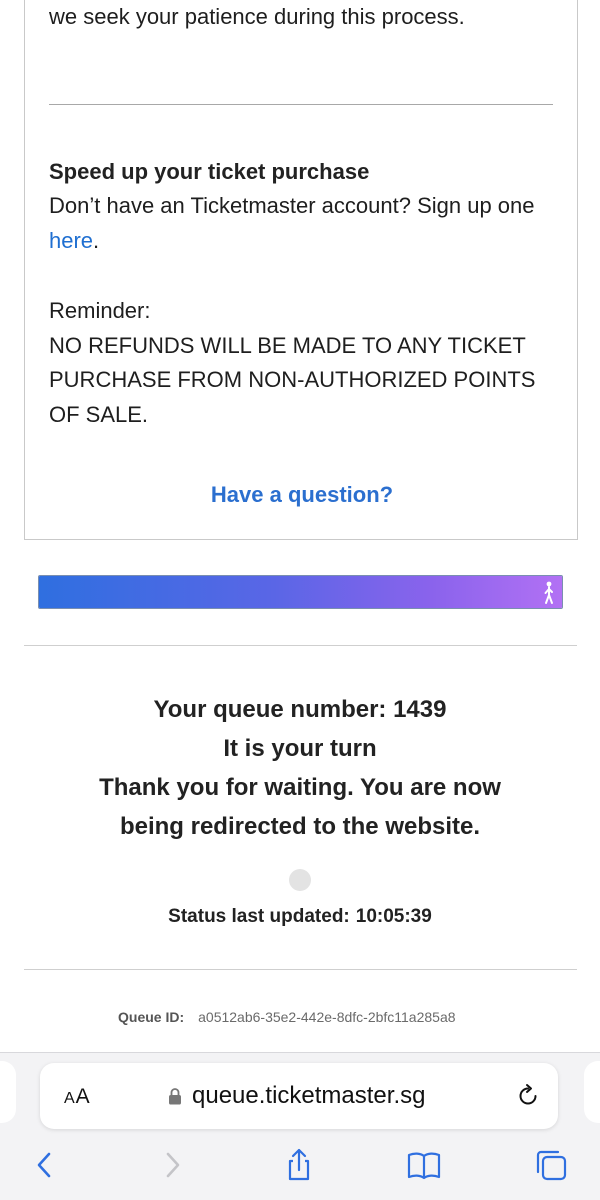 The height and width of the screenshot is (1200, 600). Describe the element at coordinates (300, 709) in the screenshot. I see `queue-number: Your queue number: 1439` at that location.